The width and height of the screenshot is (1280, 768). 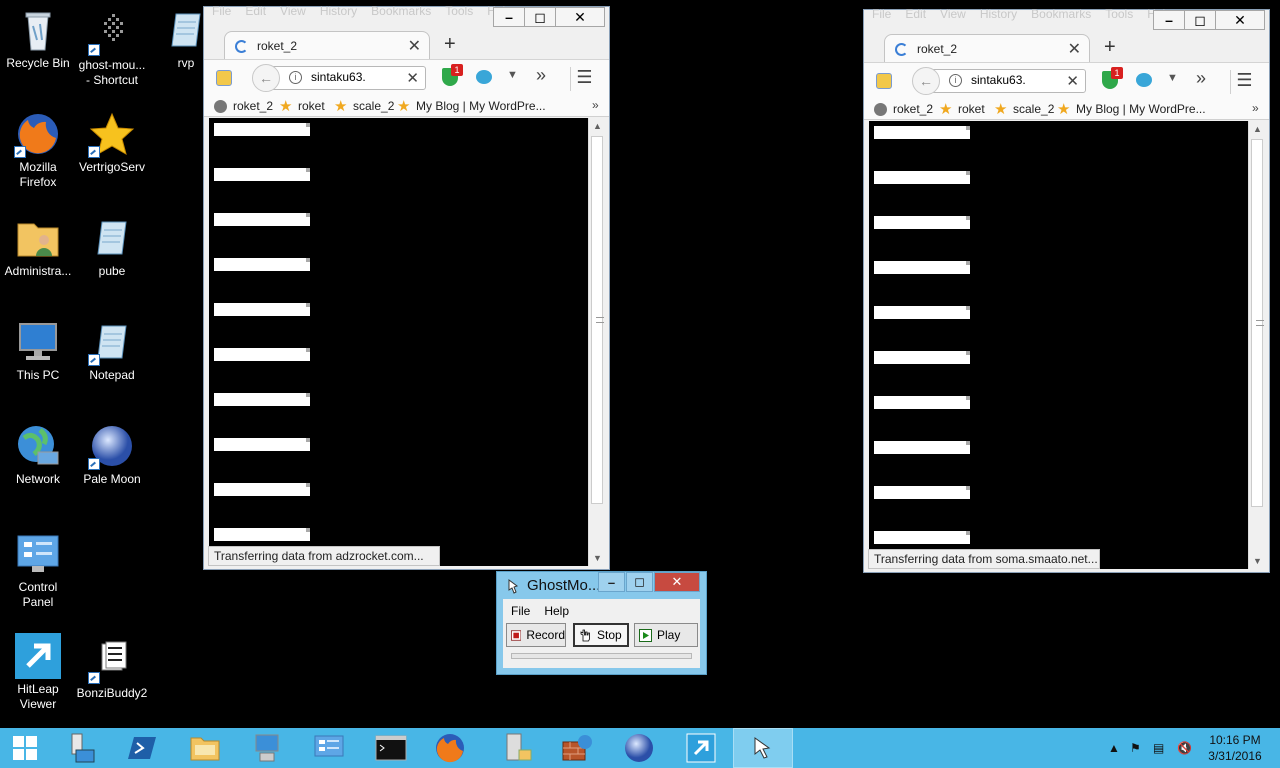 What do you see at coordinates (580, 17) in the screenshot?
I see `close-button: ✕` at bounding box center [580, 17].